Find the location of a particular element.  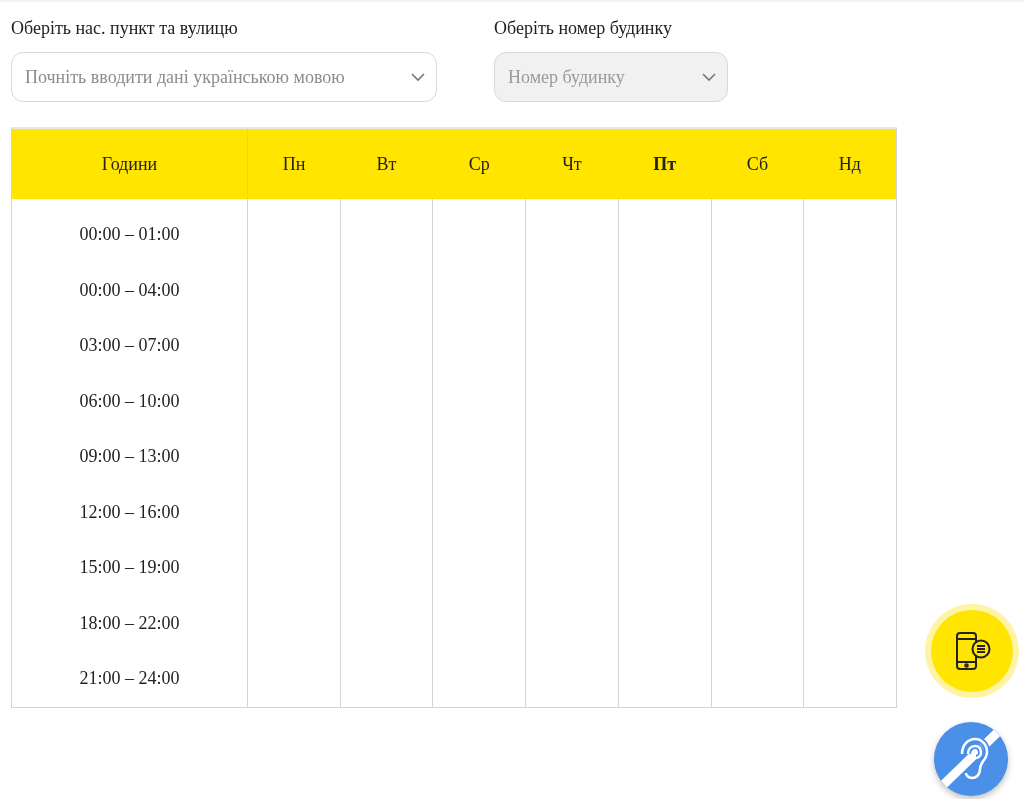

hour-cell: 00:00 – 01:00 is located at coordinates (129, 231).